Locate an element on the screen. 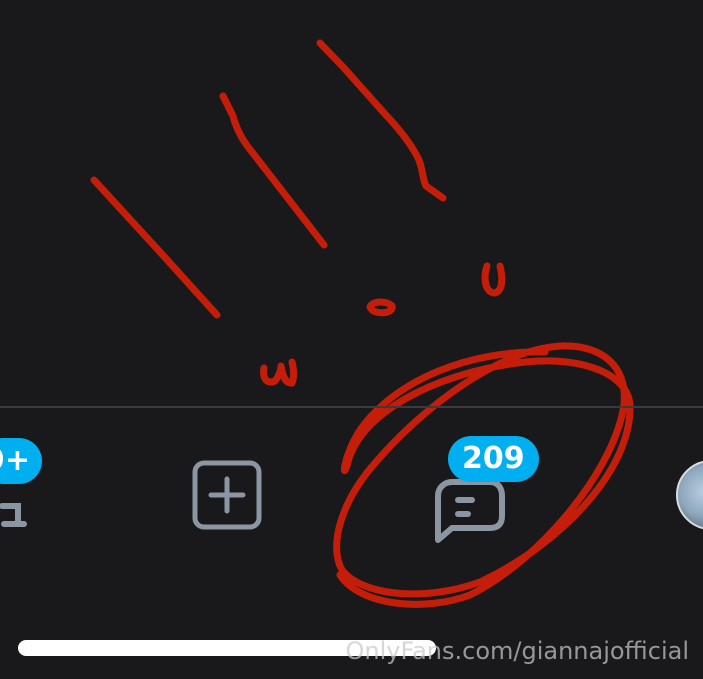  tab-add-post is located at coordinates (227, 495).